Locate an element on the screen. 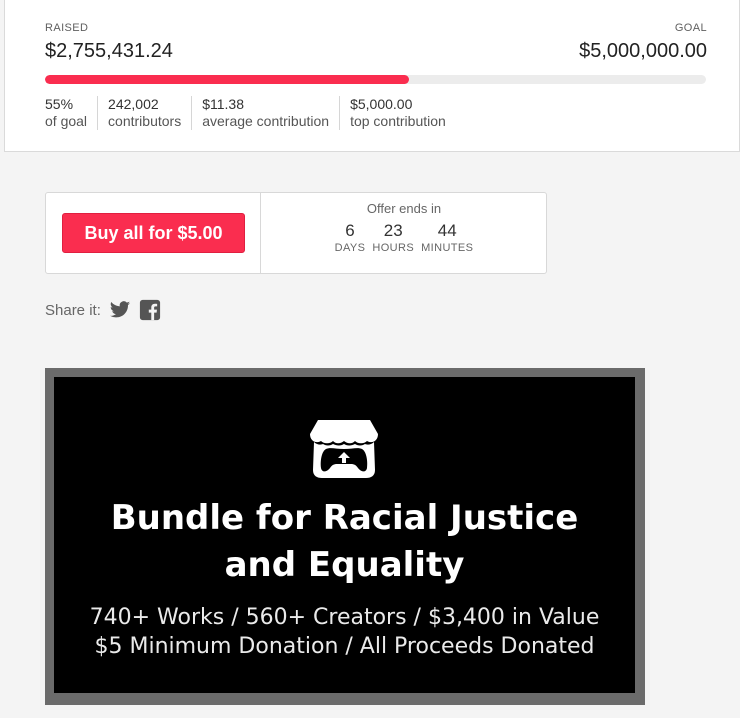 The image size is (740, 718). stat-contributors: 242,002 contributors is located at coordinates (144, 113).